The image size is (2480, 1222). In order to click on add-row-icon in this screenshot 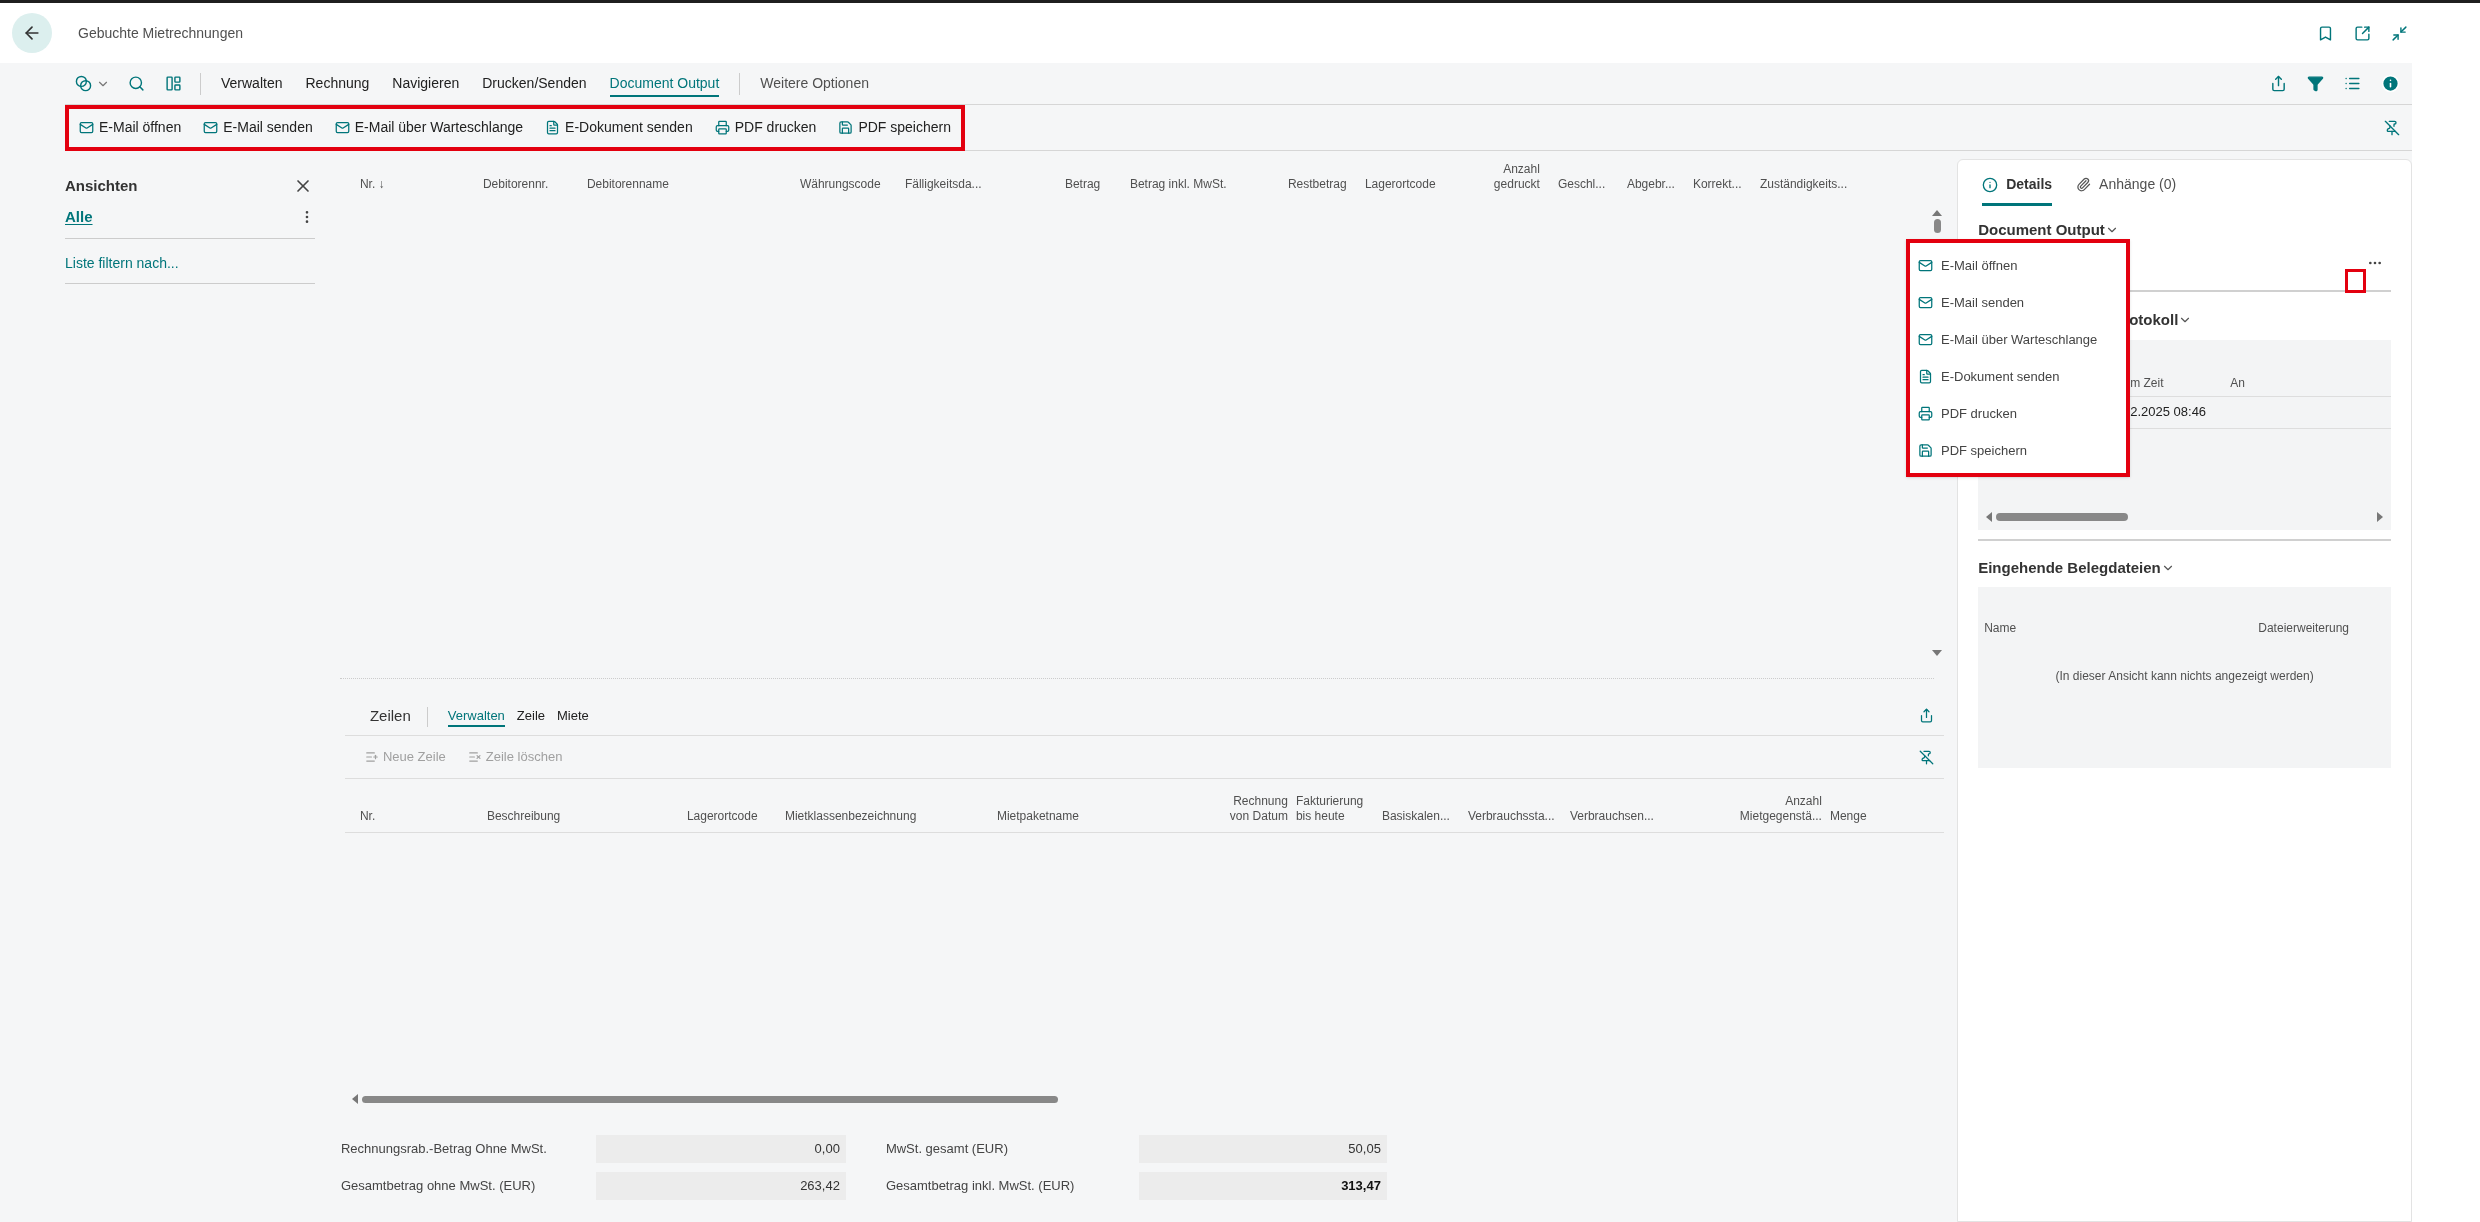, I will do `click(371, 757)`.